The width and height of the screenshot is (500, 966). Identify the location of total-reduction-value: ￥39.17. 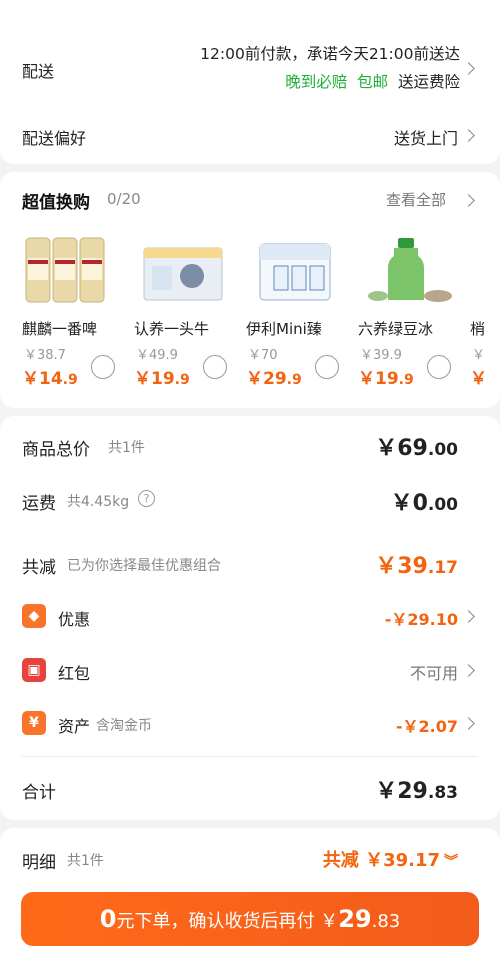
(416, 566).